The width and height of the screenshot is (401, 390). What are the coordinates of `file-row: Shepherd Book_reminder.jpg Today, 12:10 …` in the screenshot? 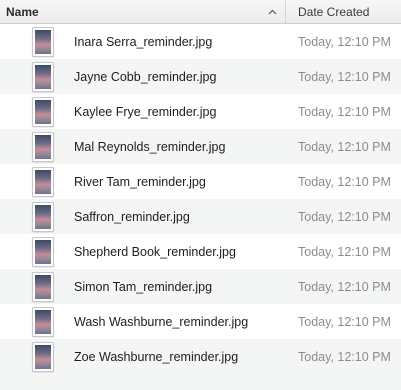 It's located at (200, 251).